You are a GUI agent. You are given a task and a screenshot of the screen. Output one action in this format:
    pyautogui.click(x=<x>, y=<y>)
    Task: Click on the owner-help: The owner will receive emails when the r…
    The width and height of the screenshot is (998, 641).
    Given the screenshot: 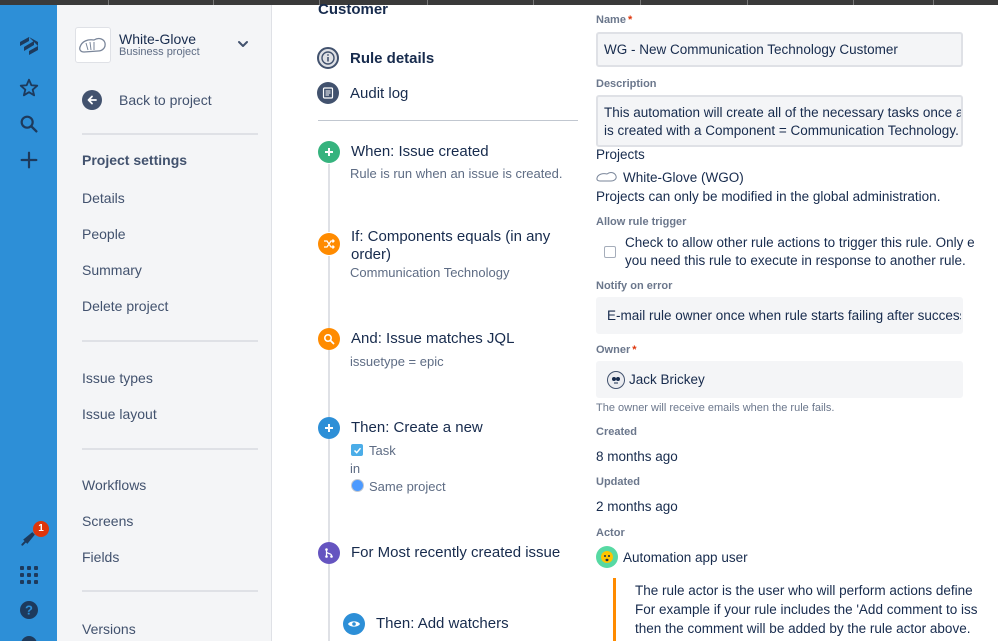 What is the action you would take?
    pyautogui.click(x=715, y=408)
    